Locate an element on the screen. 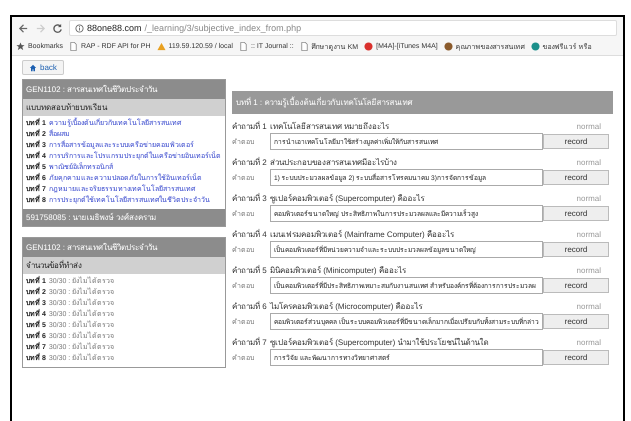 Image resolution: width=631 pixels, height=421 pixels. question-number: คำถามที่ 1 is located at coordinates (250, 126).